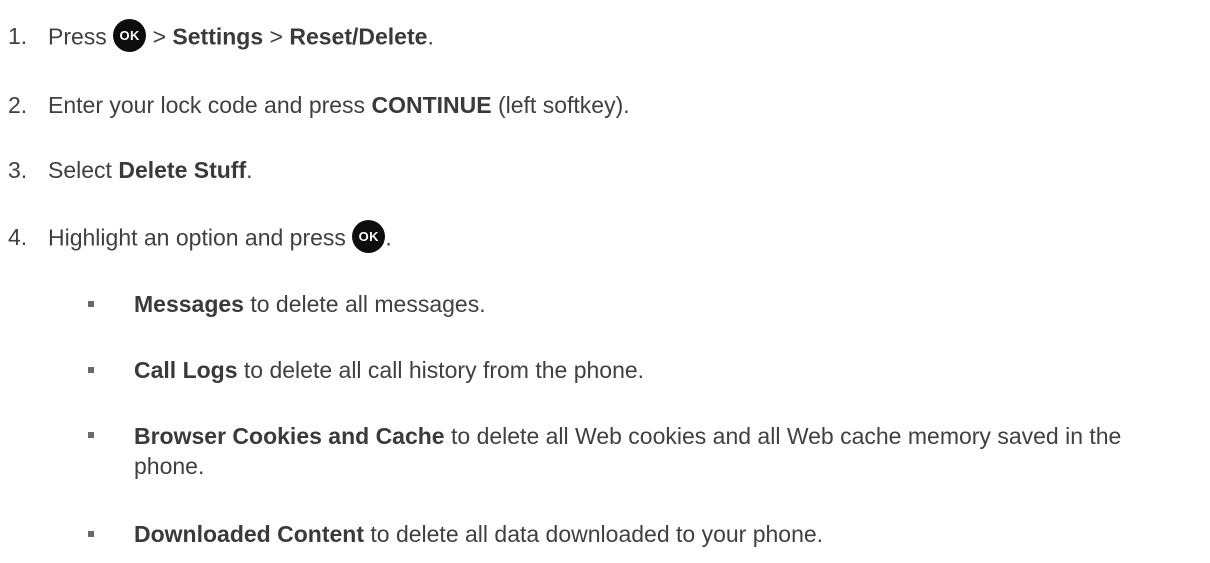 This screenshot has width=1210, height=563. I want to click on option-label: Messages, so click(189, 304).